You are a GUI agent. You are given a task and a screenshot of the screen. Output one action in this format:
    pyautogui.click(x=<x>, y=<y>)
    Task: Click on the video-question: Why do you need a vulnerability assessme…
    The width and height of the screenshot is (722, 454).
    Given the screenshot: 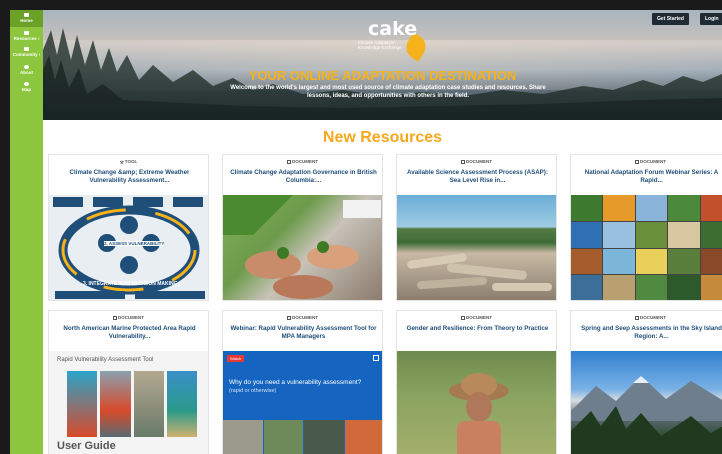 What is the action you would take?
    pyautogui.click(x=295, y=382)
    